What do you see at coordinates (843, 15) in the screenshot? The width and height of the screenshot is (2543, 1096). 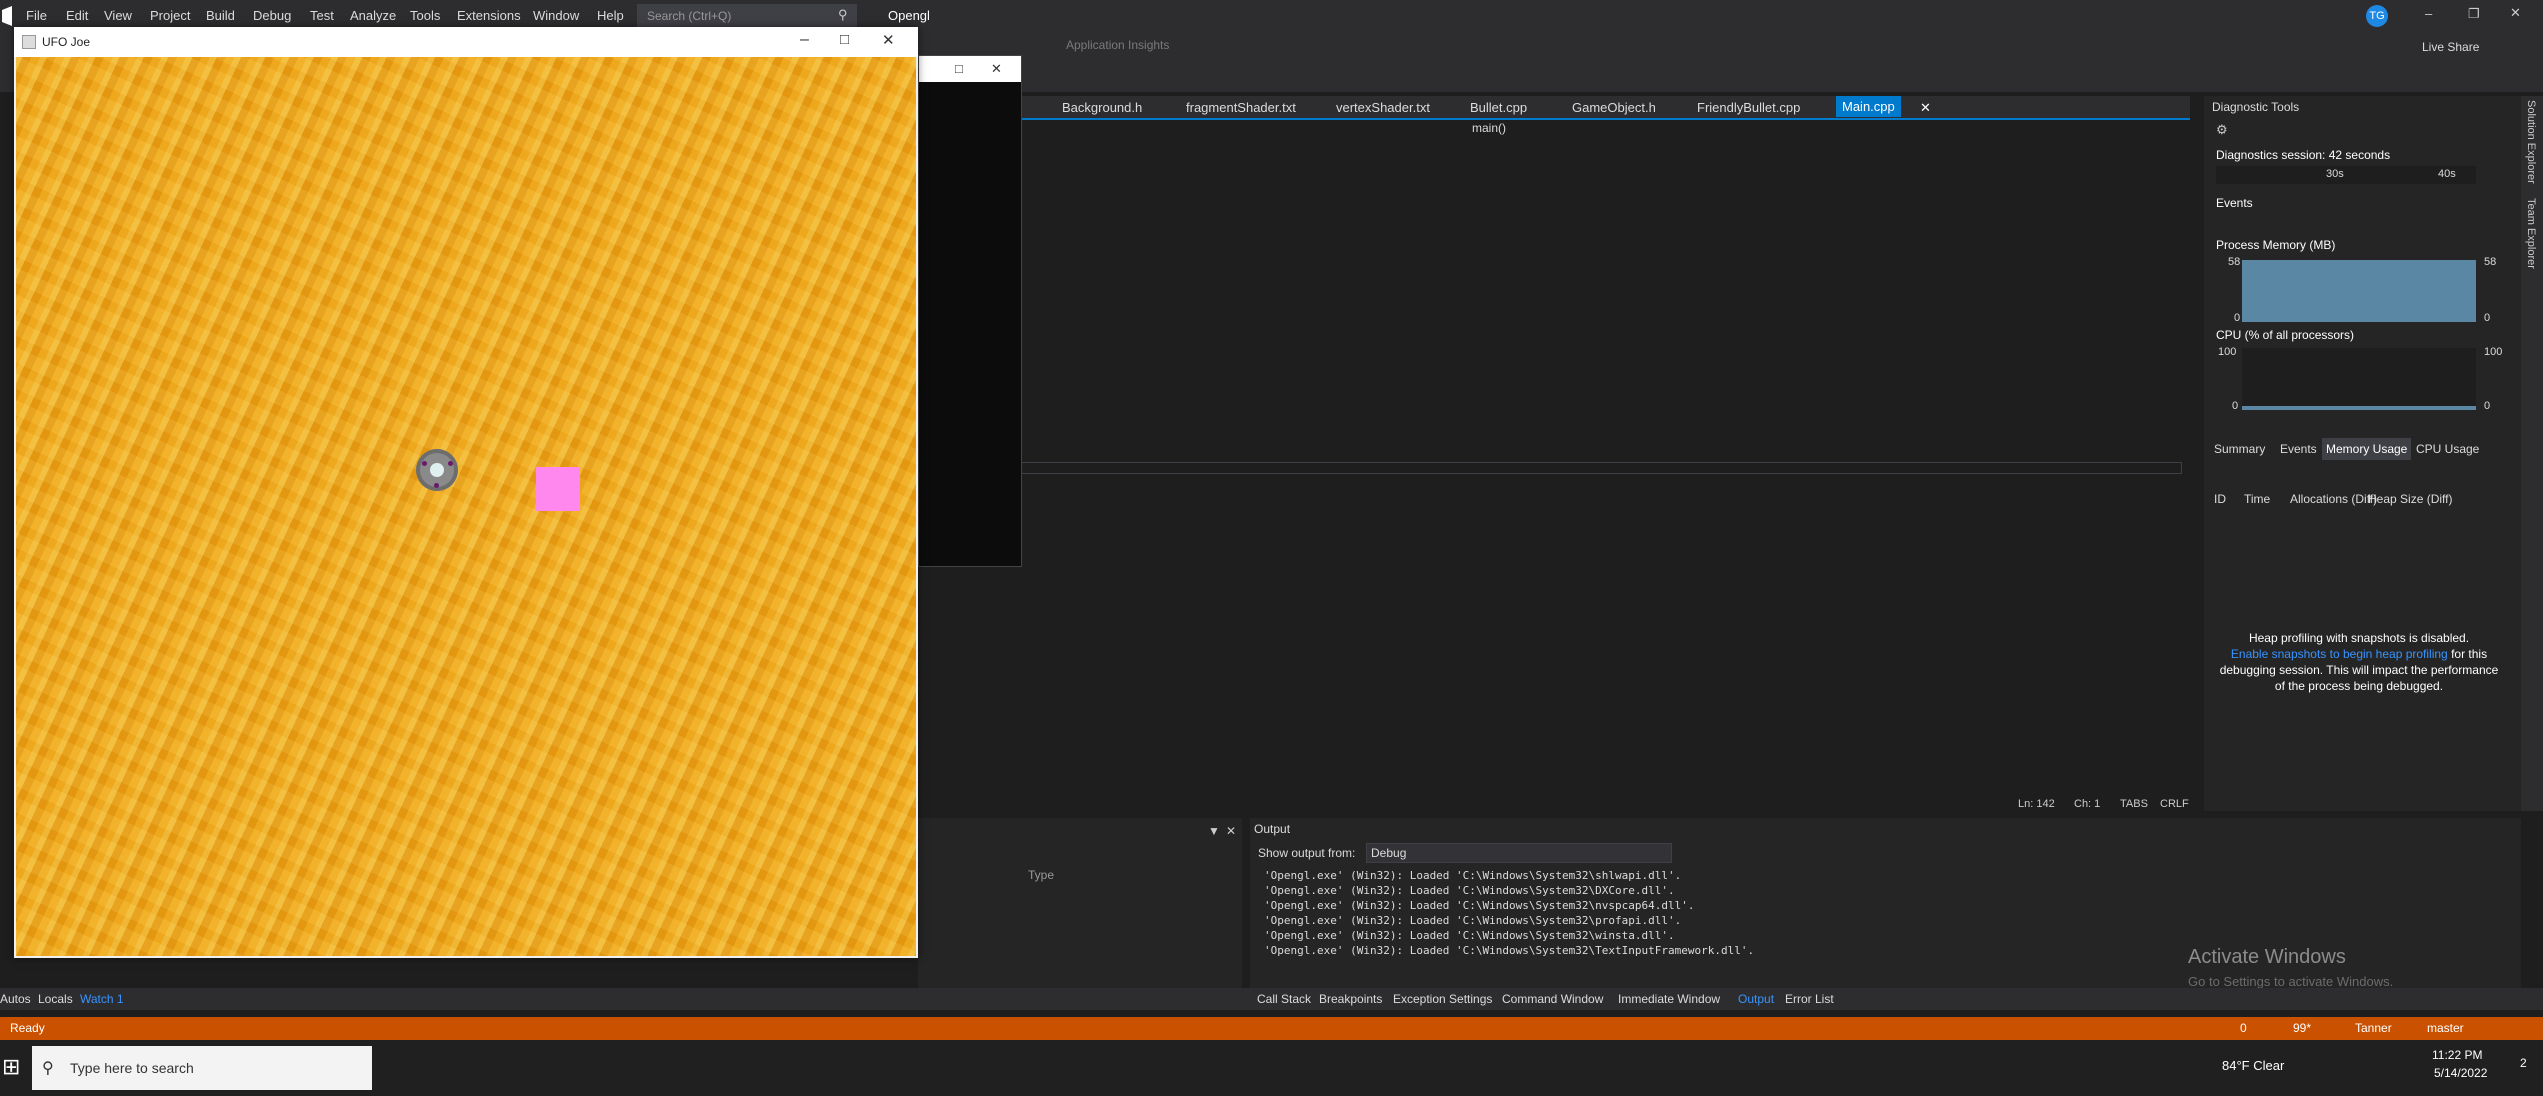 I see `search-icon: ⚲` at bounding box center [843, 15].